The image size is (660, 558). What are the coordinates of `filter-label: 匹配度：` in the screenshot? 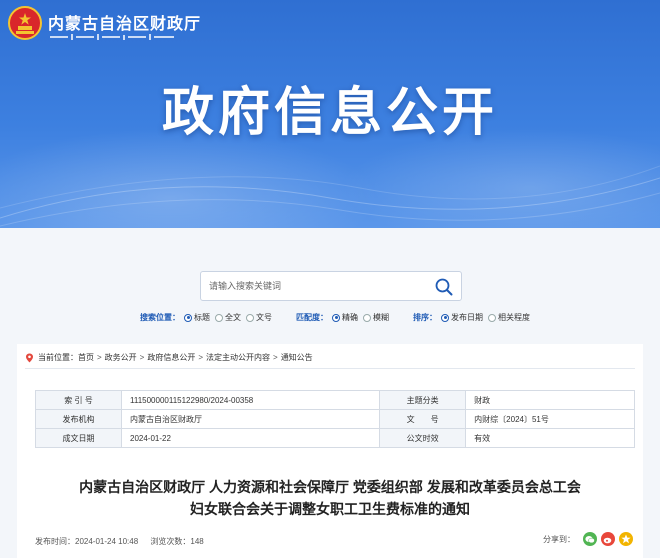 It's located at (312, 317).